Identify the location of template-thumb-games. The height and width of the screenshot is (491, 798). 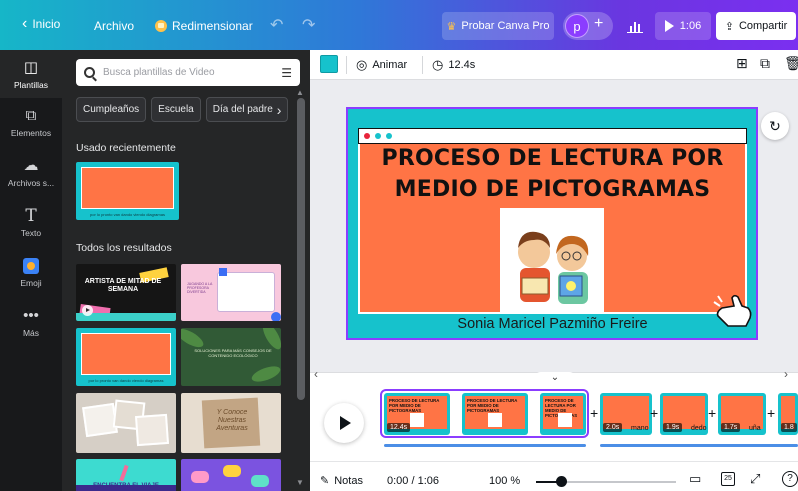
(231, 475).